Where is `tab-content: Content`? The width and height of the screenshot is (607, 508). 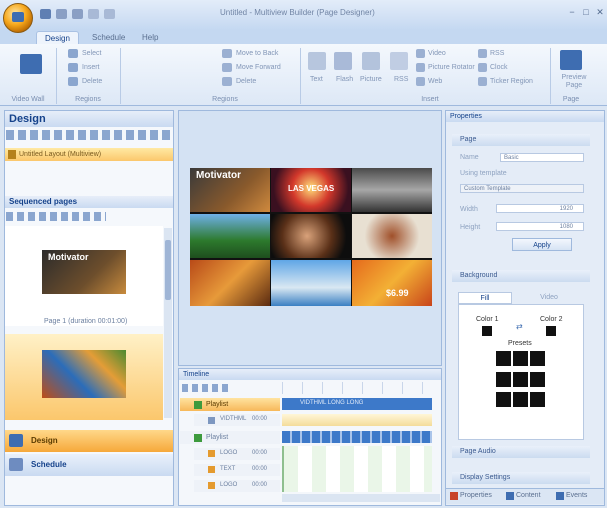
tab-content: Content is located at coordinates (528, 495).